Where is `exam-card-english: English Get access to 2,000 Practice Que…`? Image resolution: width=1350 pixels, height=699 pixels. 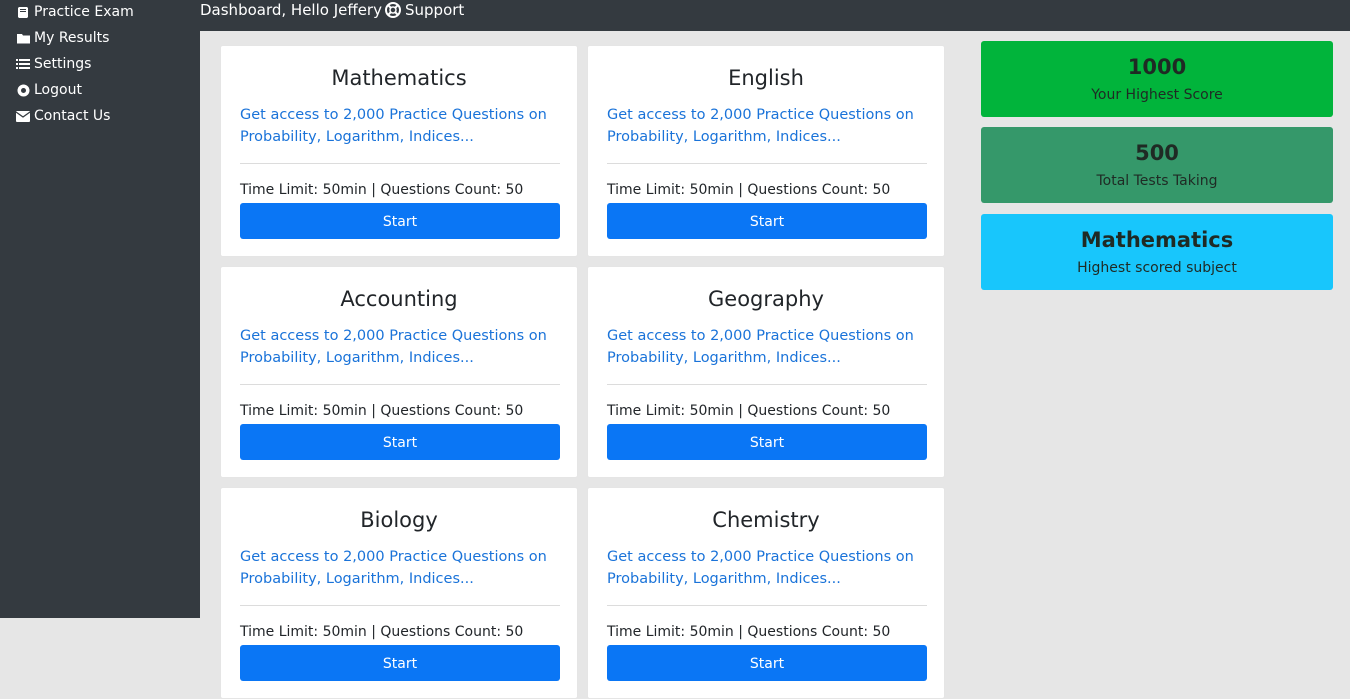 exam-card-english: English Get access to 2,000 Practice Que… is located at coordinates (766, 151).